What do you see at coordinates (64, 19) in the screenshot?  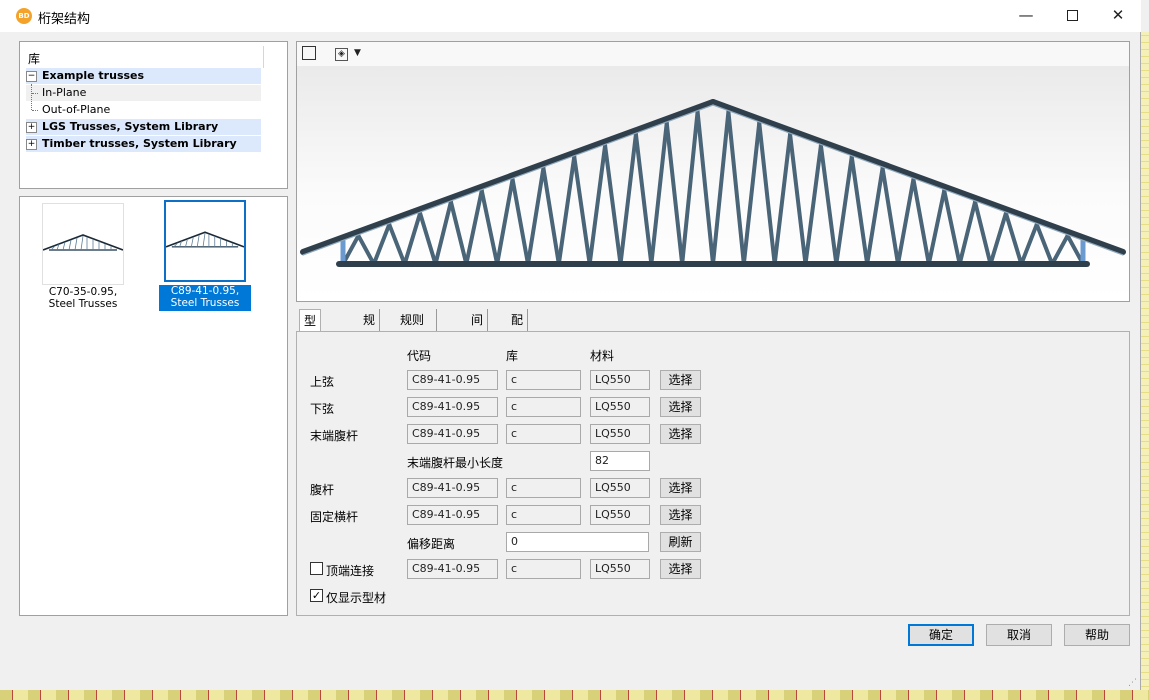 I see `window-title: 桁架结构` at bounding box center [64, 19].